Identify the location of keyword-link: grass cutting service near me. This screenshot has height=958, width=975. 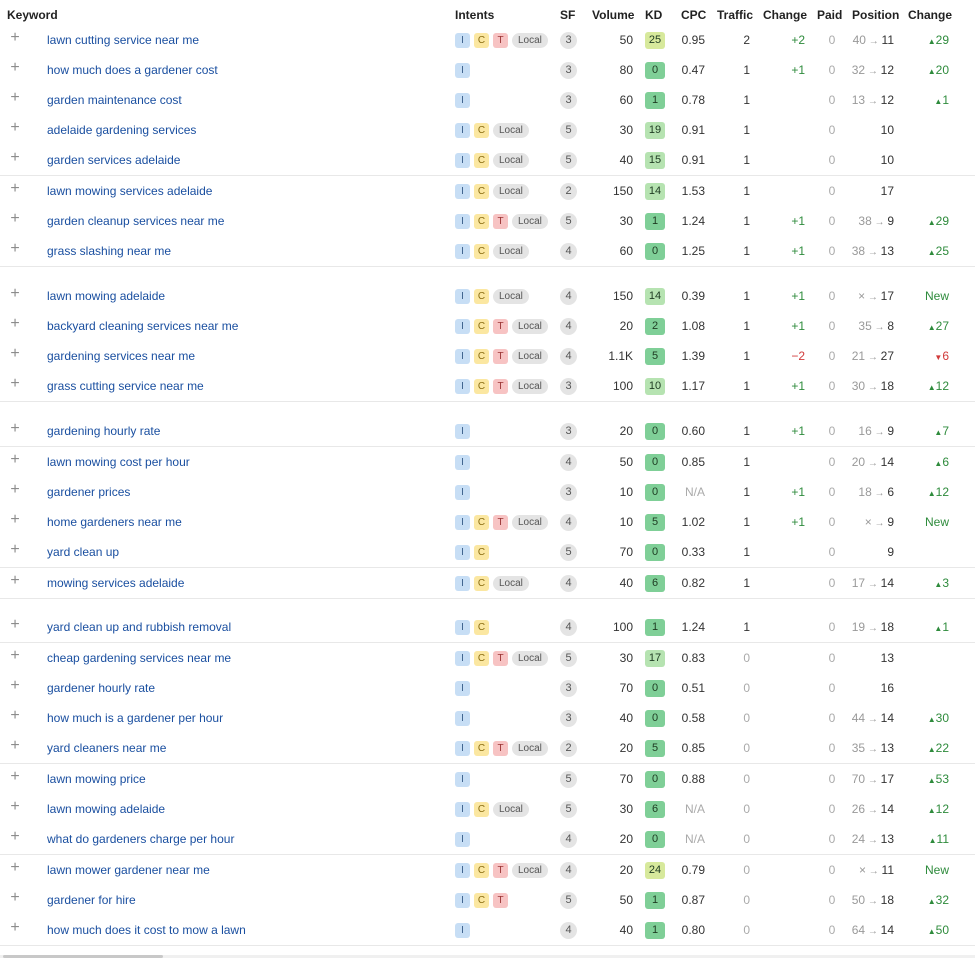
(125, 386).